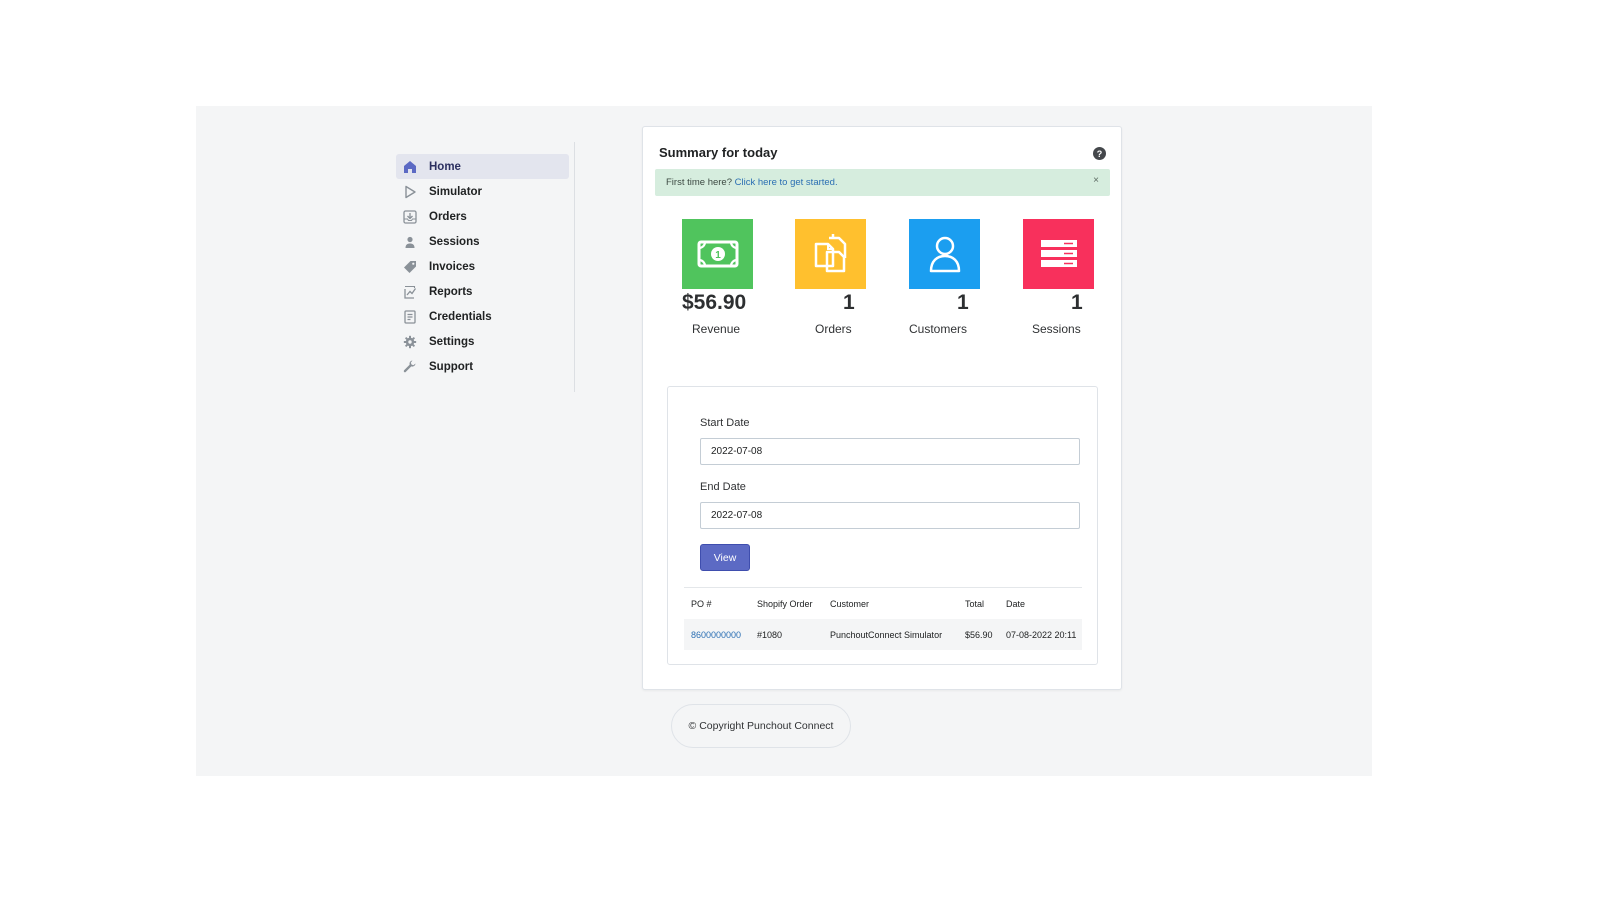 Image resolution: width=1600 pixels, height=900 pixels. What do you see at coordinates (410, 192) in the screenshot?
I see `play-icon` at bounding box center [410, 192].